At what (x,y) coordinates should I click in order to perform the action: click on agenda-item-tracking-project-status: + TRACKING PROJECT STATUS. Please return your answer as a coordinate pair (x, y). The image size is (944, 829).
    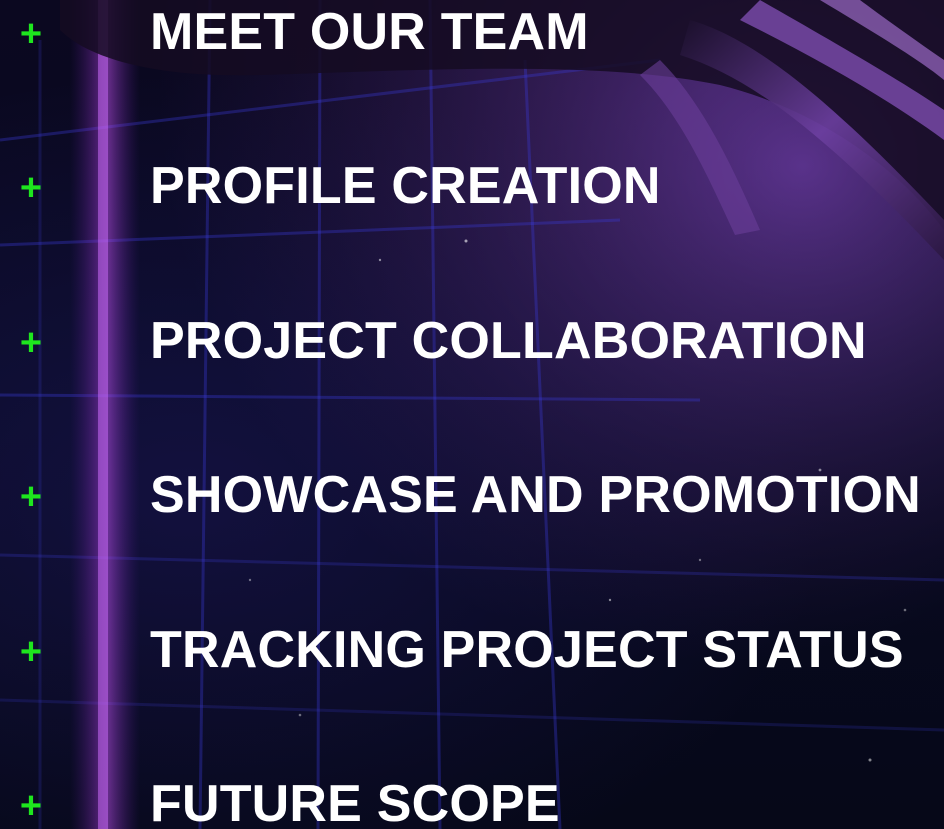
    Looking at the image, I should click on (472, 658).